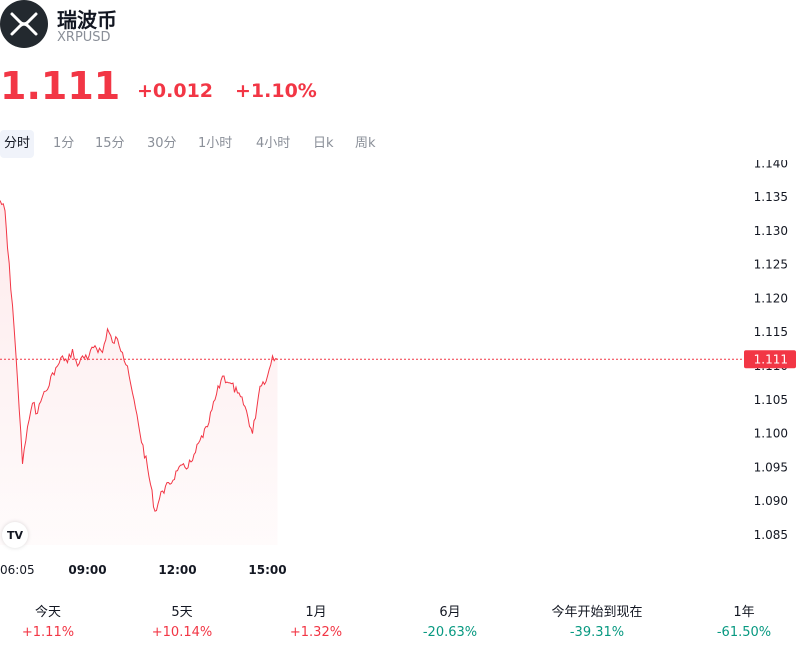 This screenshot has width=800, height=658. I want to click on period-label: 6月, so click(450, 612).